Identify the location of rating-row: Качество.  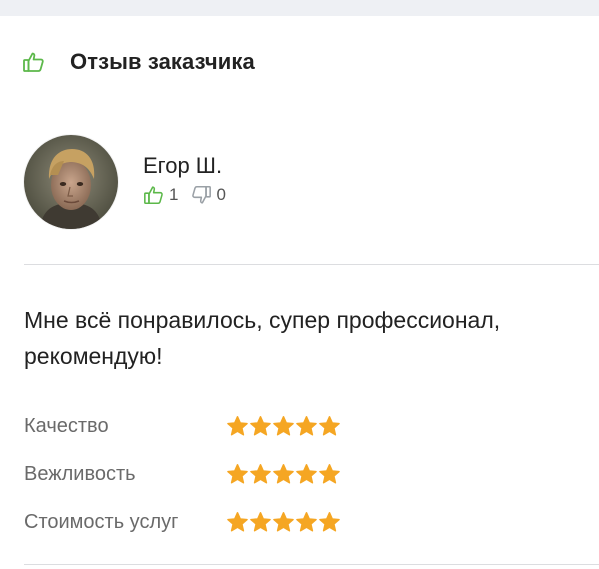
(182, 426).